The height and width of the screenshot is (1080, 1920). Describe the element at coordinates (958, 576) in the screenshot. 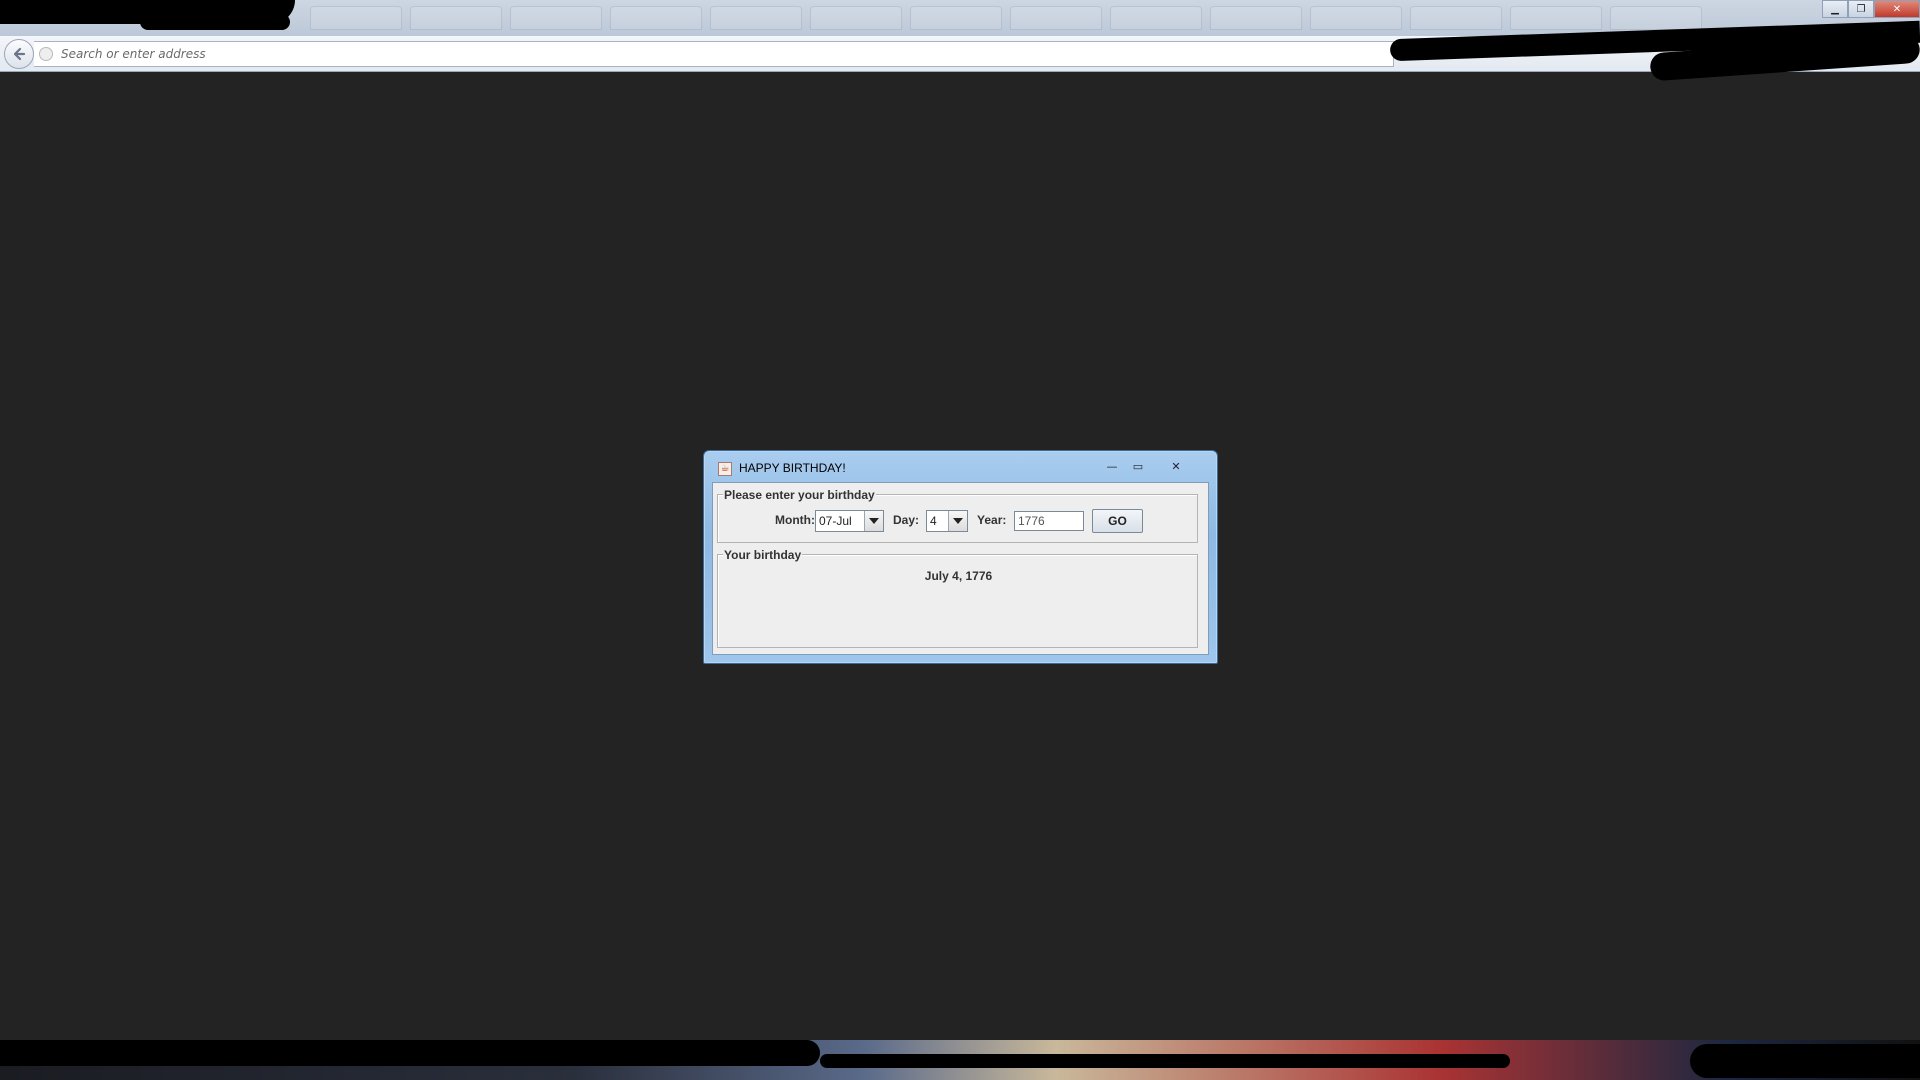

I see `birthday-result: July 4, 1776` at that location.